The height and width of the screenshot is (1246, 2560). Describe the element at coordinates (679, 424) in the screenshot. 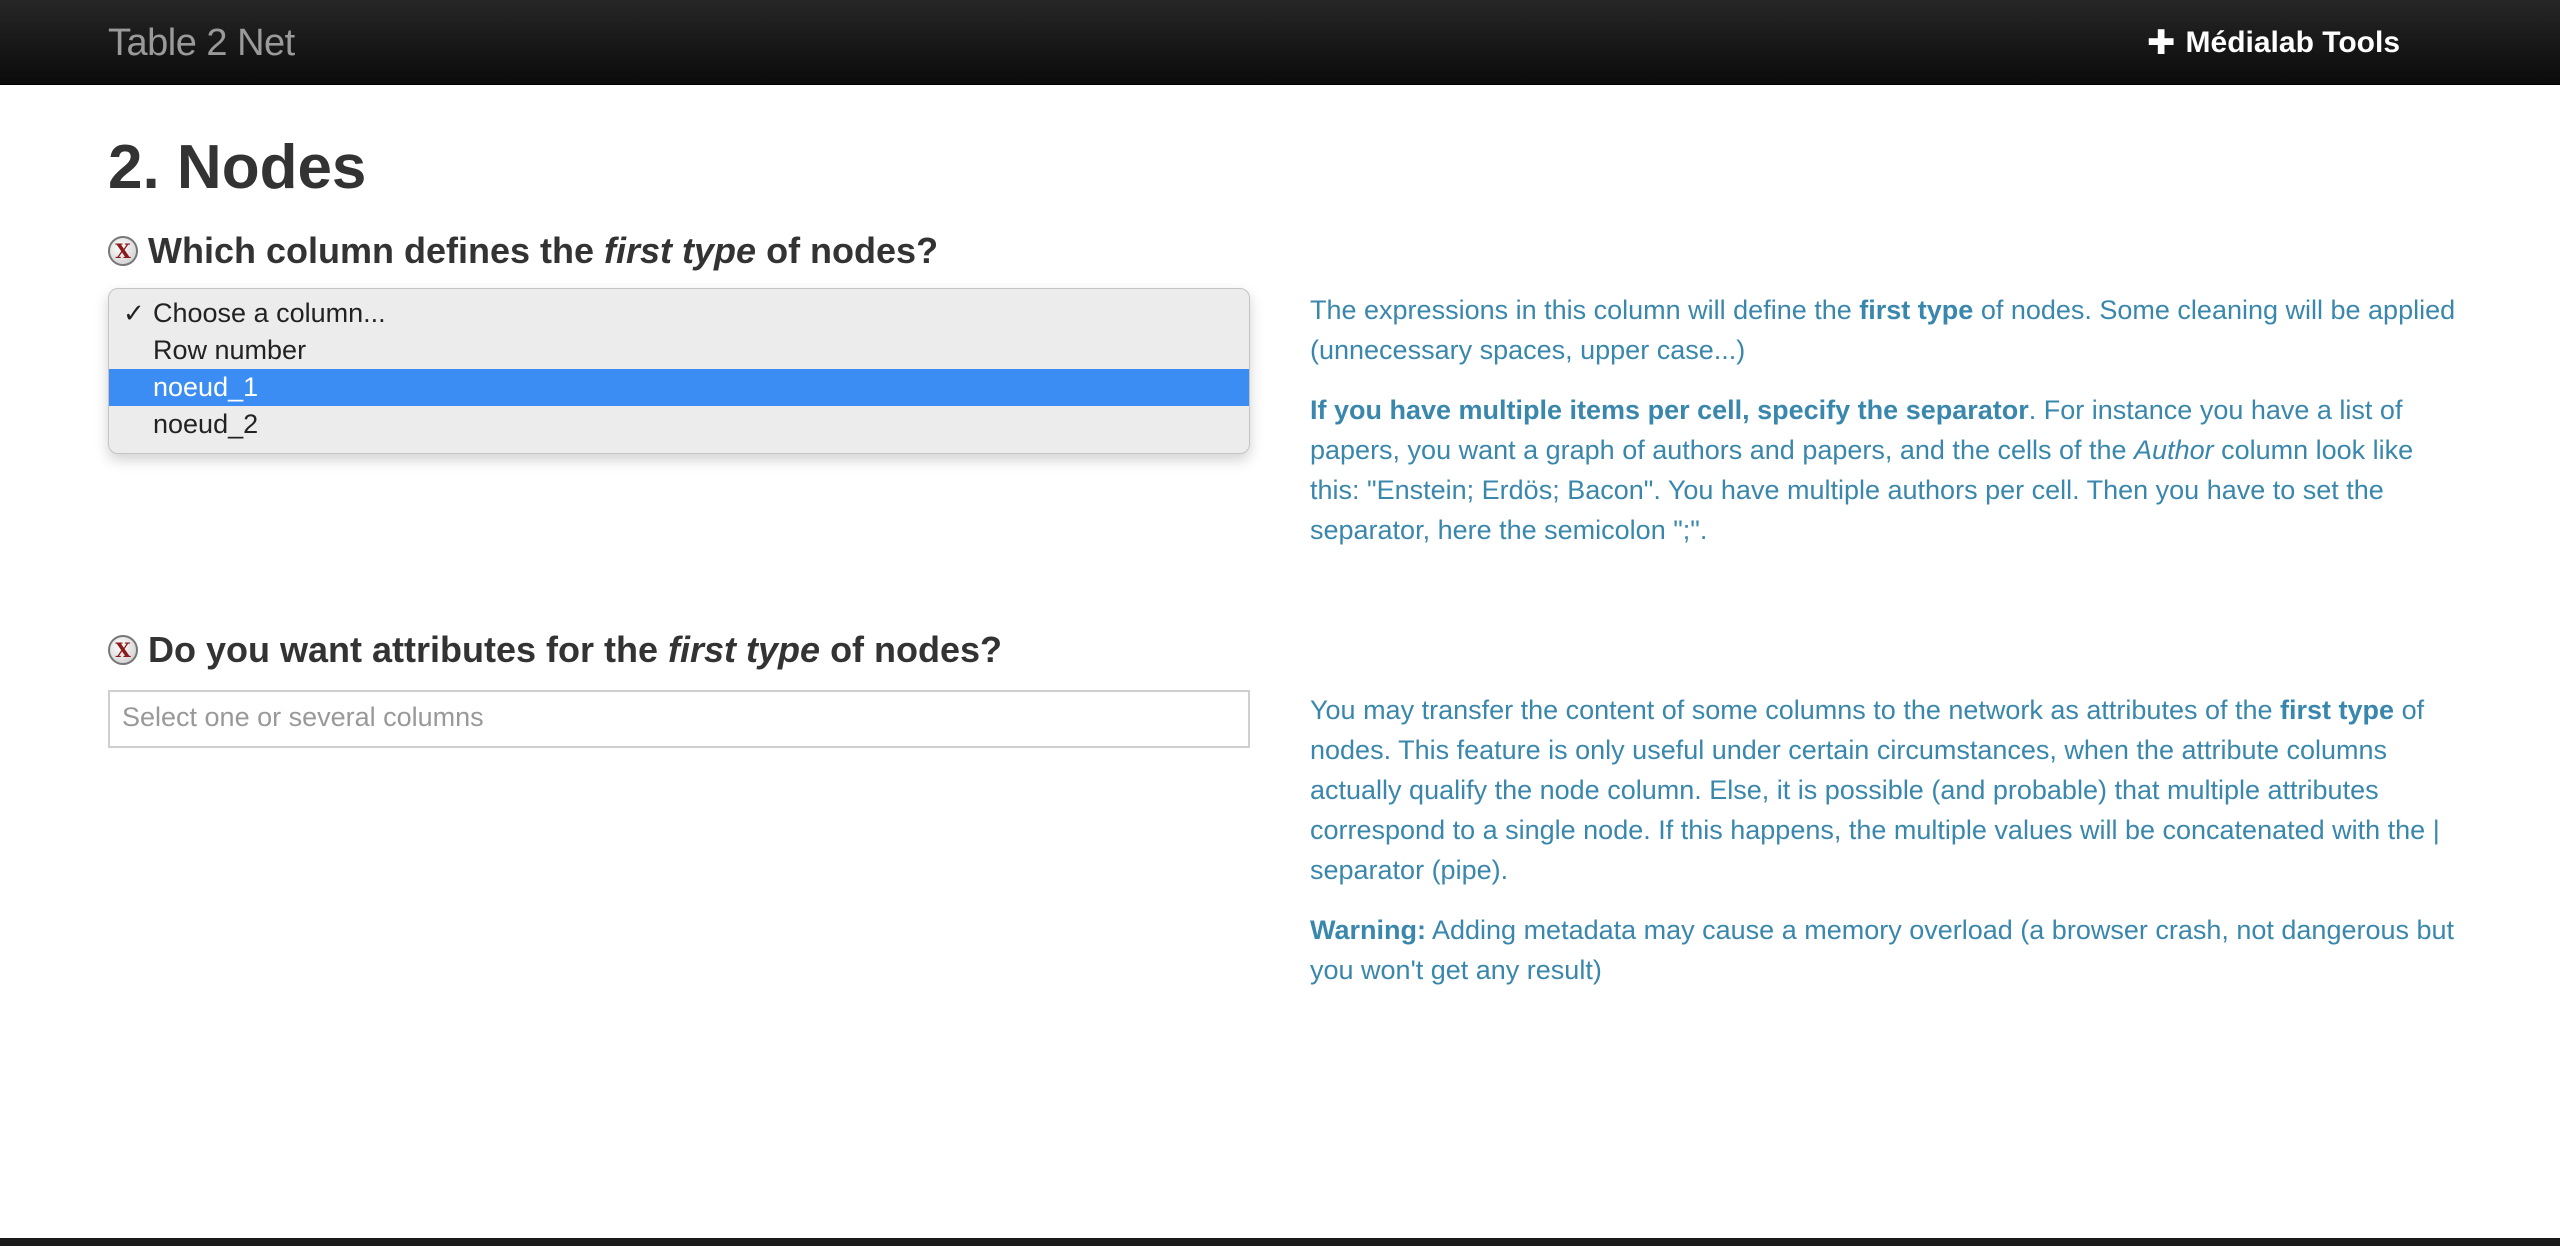

I see `option-noeud-2: noeud_2` at that location.